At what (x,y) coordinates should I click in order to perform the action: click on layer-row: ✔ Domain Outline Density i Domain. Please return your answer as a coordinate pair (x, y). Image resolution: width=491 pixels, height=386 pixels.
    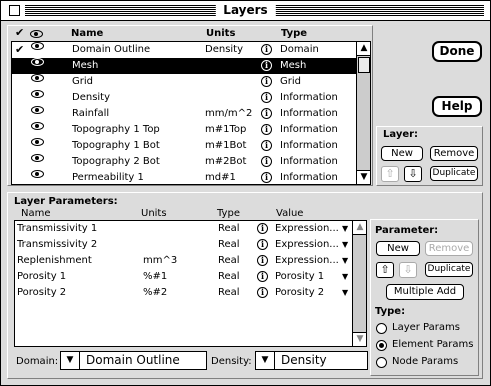
    Looking at the image, I should click on (184, 50).